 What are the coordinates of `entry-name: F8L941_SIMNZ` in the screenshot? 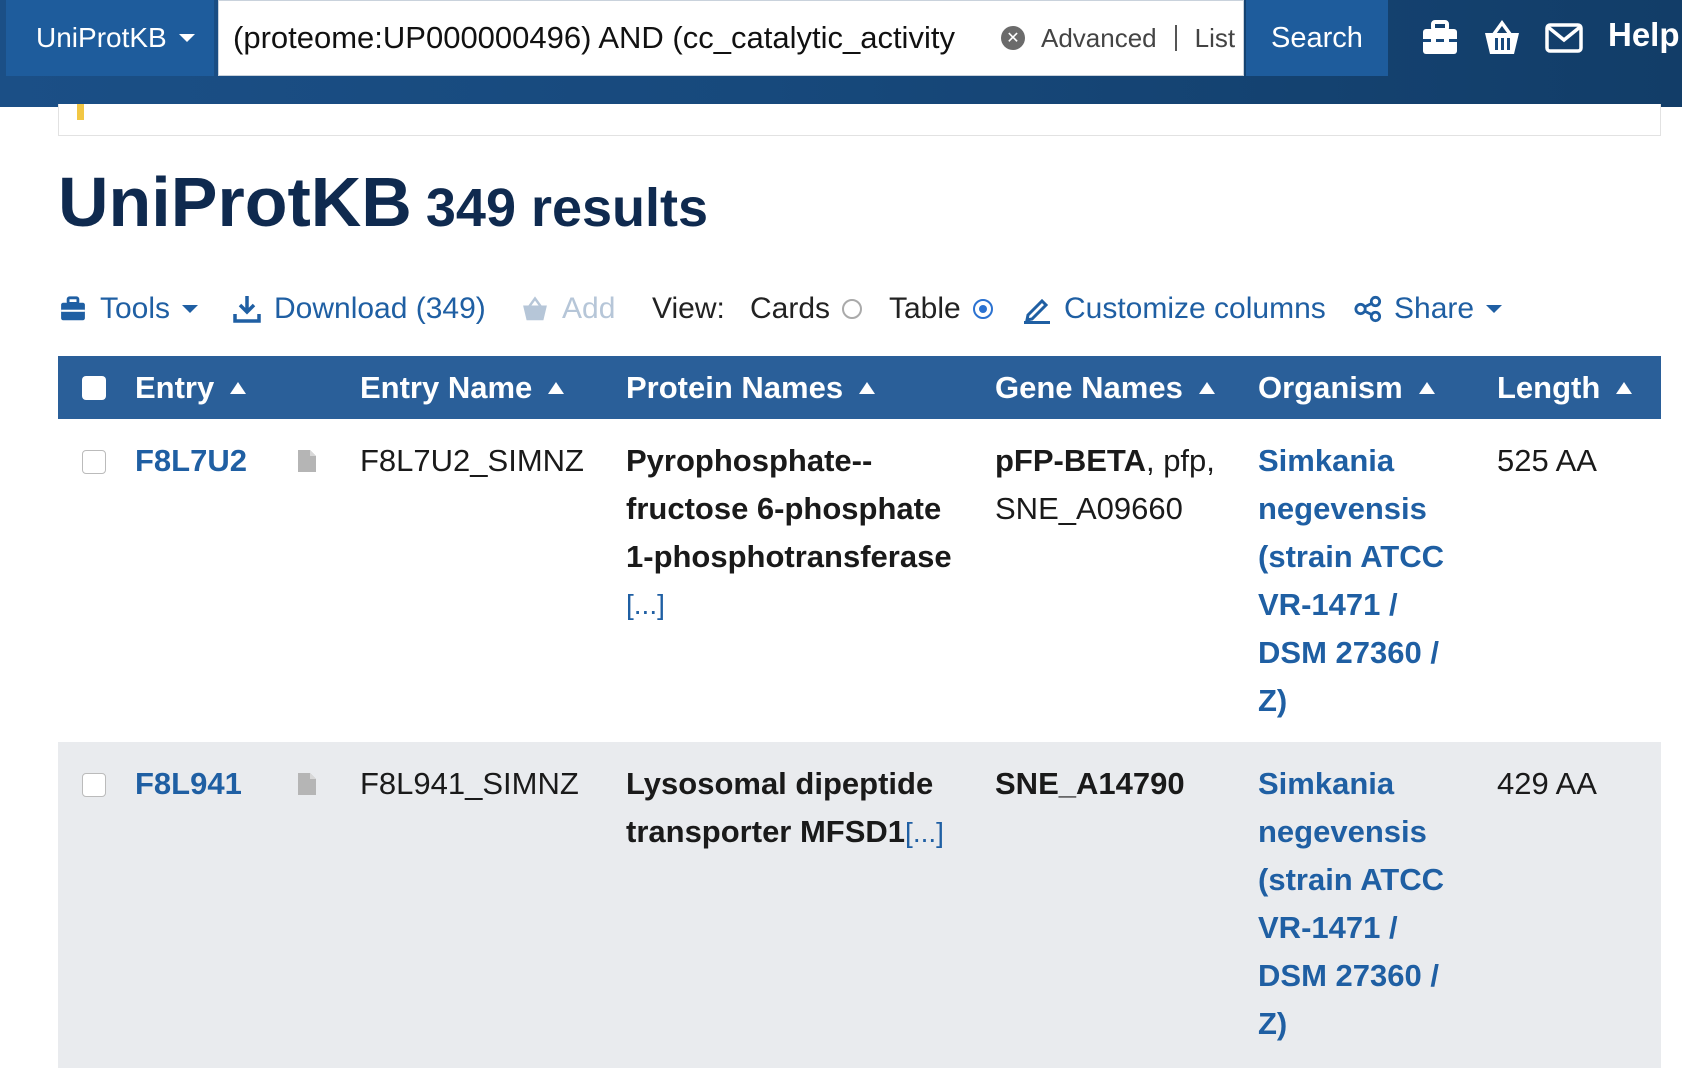 It's located at (469, 783).